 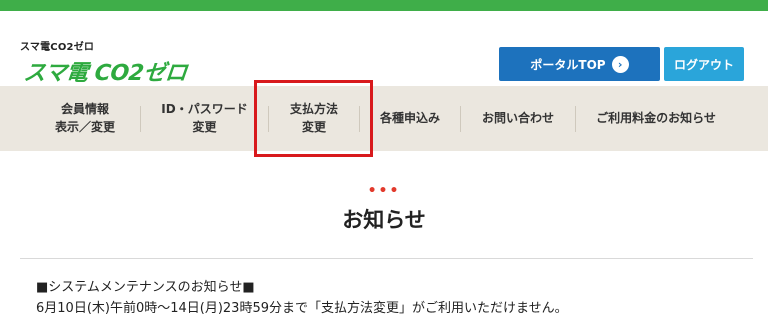 I want to click on nav-item-payment-method: 支払方法 変更, so click(x=314, y=118).